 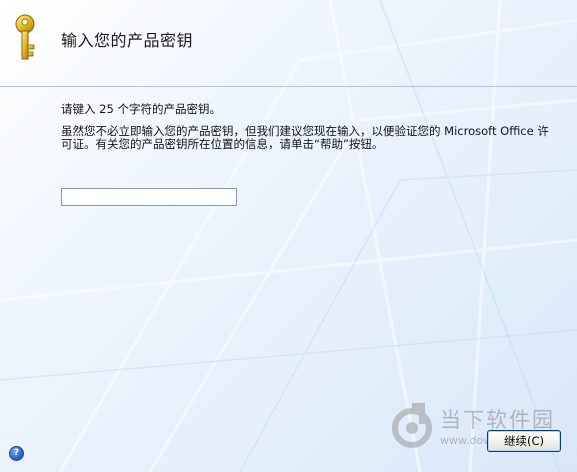 I want to click on watermark-logo-icon, so click(x=412, y=425).